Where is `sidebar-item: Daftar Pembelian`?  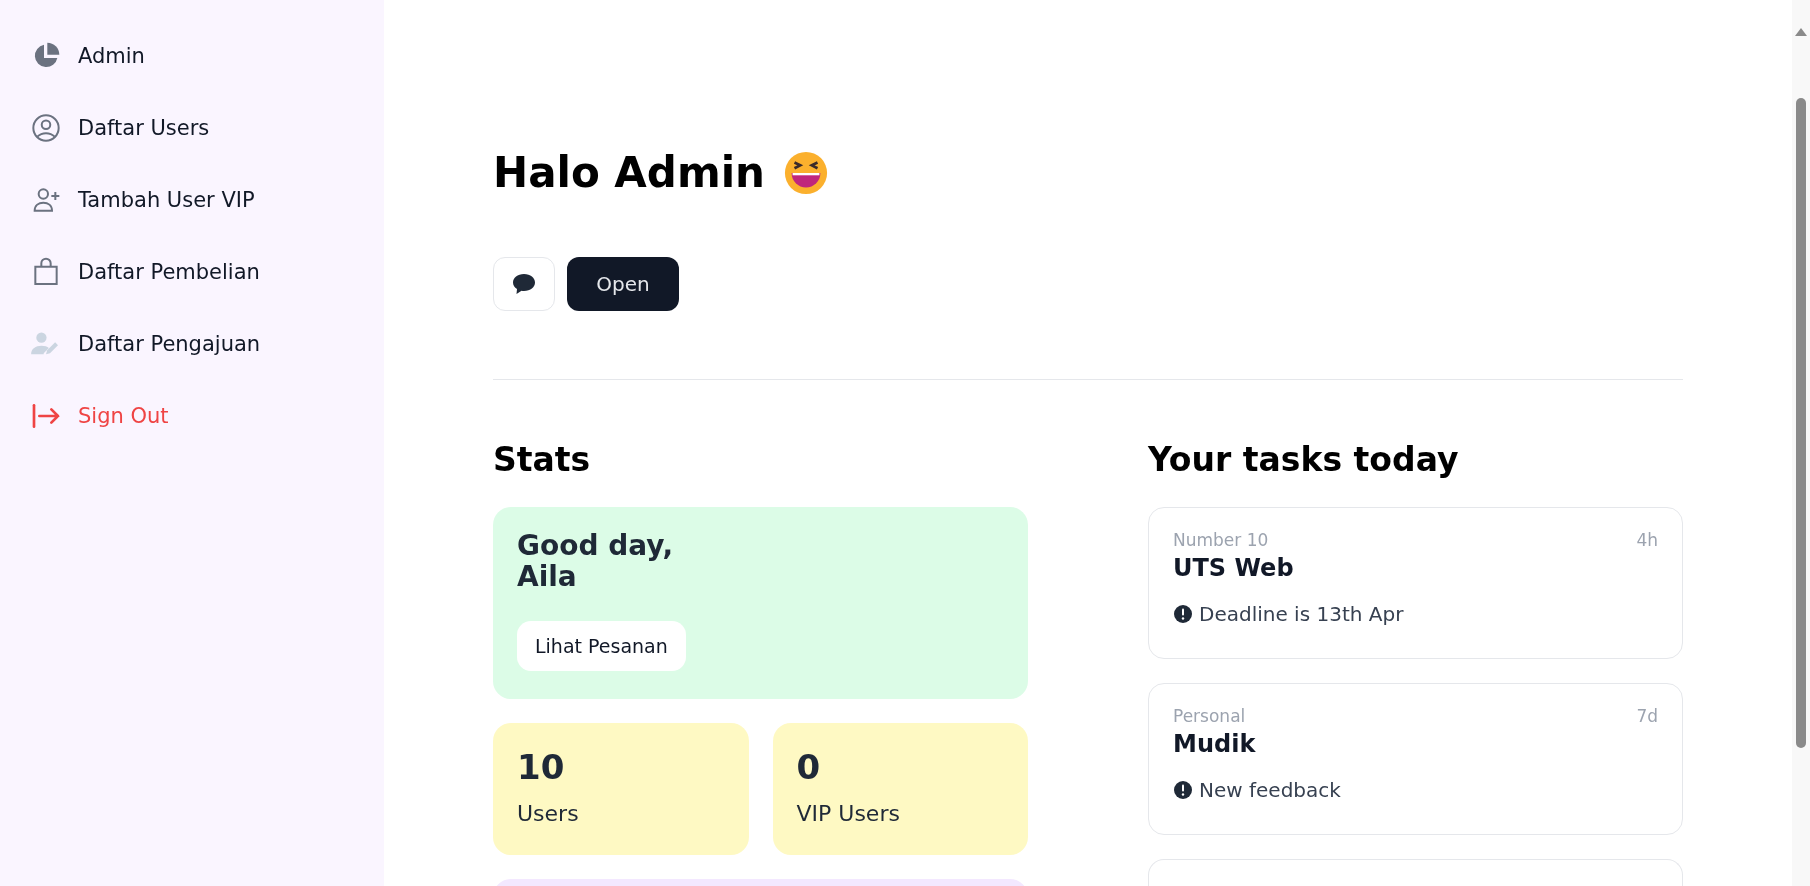 sidebar-item: Daftar Pembelian is located at coordinates (149, 272).